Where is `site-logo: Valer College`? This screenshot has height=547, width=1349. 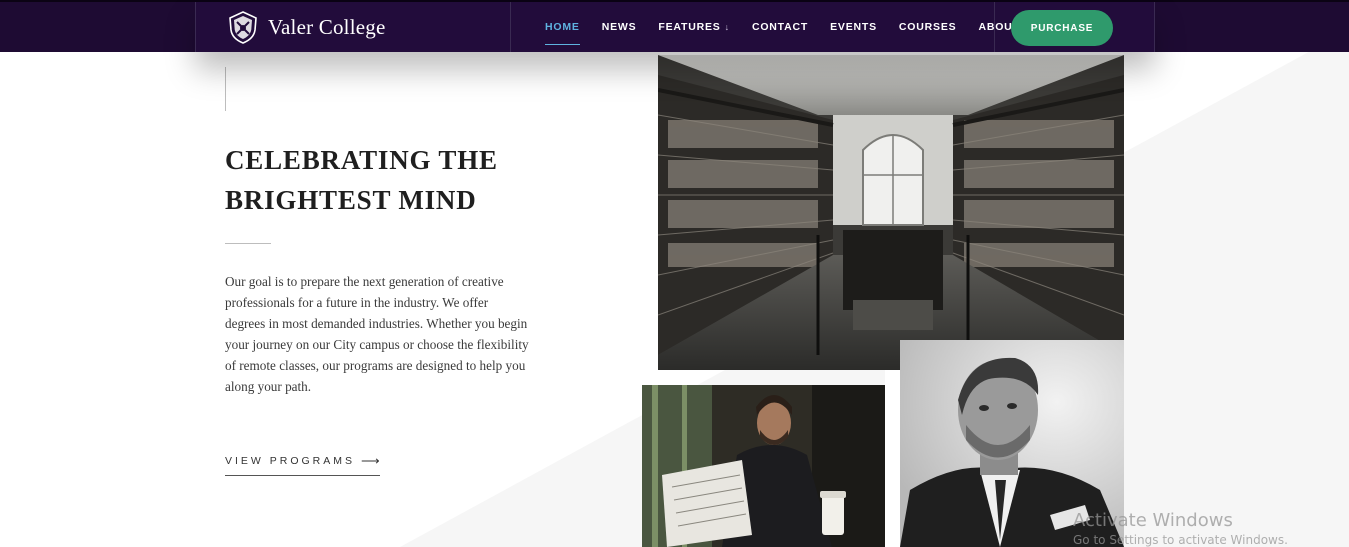 site-logo: Valer College is located at coordinates (305, 27).